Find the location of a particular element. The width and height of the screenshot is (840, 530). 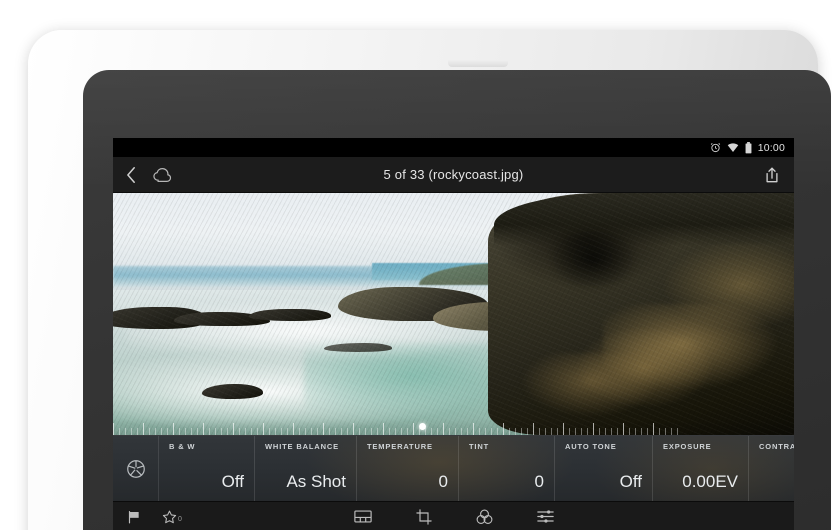

color-mix-icon is located at coordinates (484, 517).